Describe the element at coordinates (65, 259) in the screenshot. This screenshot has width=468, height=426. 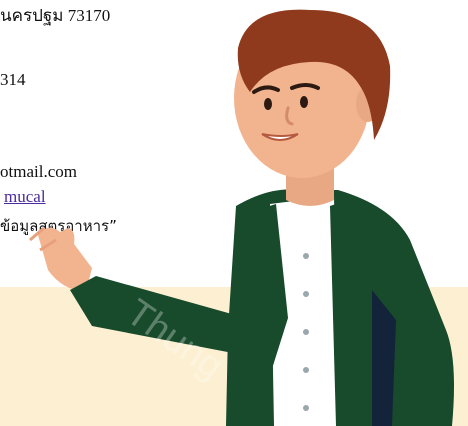
I see `waving-hand` at that location.